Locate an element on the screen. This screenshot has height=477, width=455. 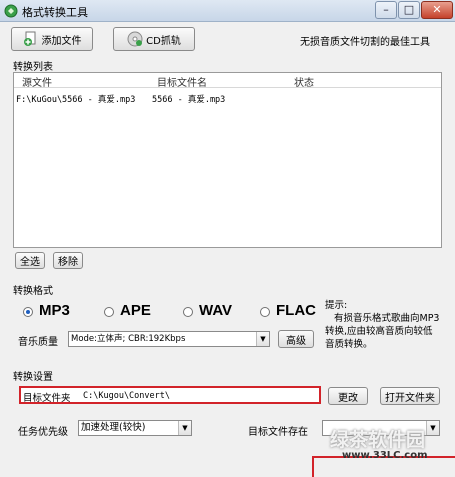
hint-line-3: 音质转换。 is located at coordinates (349, 344).